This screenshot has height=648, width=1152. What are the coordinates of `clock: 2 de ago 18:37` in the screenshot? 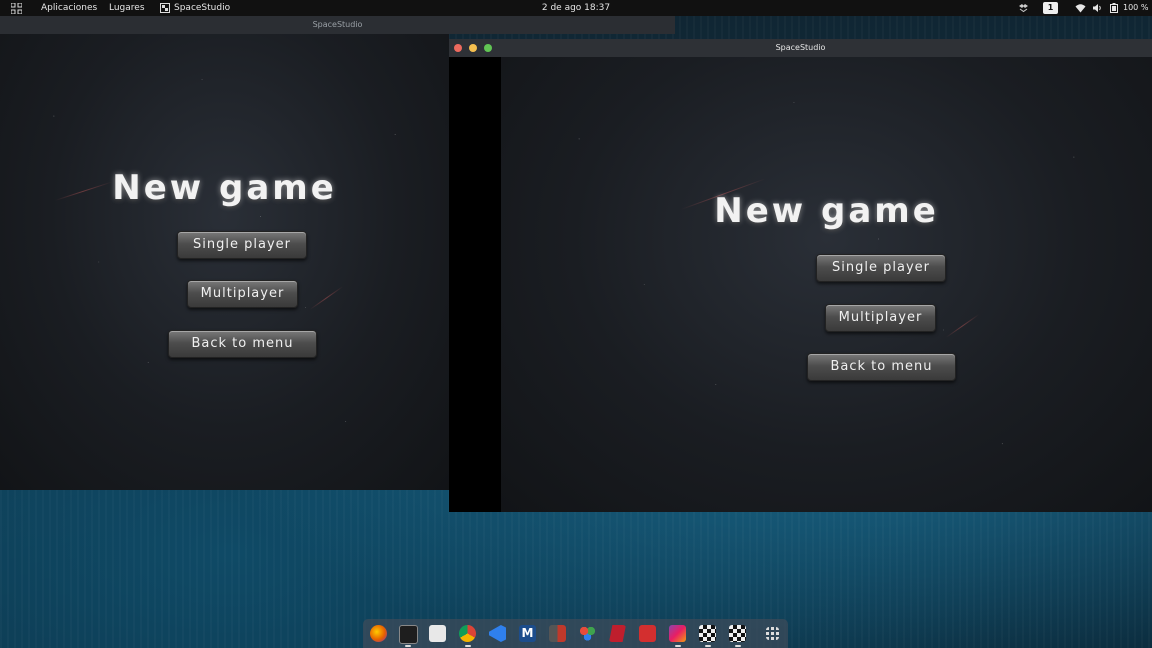 It's located at (576, 8).